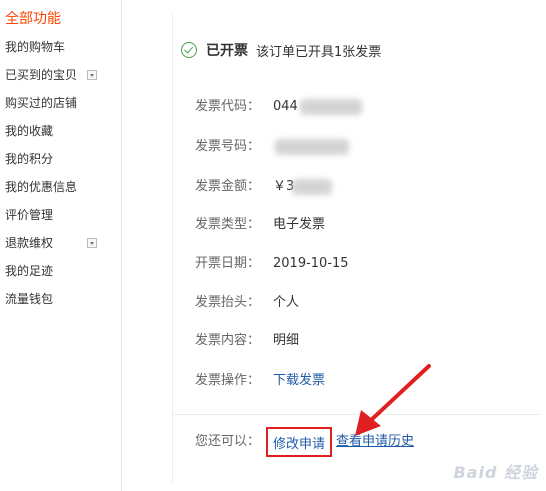 The width and height of the screenshot is (546, 491). What do you see at coordinates (41, 103) in the screenshot?
I see `sidebar-item-shops: 购买过的店铺` at bounding box center [41, 103].